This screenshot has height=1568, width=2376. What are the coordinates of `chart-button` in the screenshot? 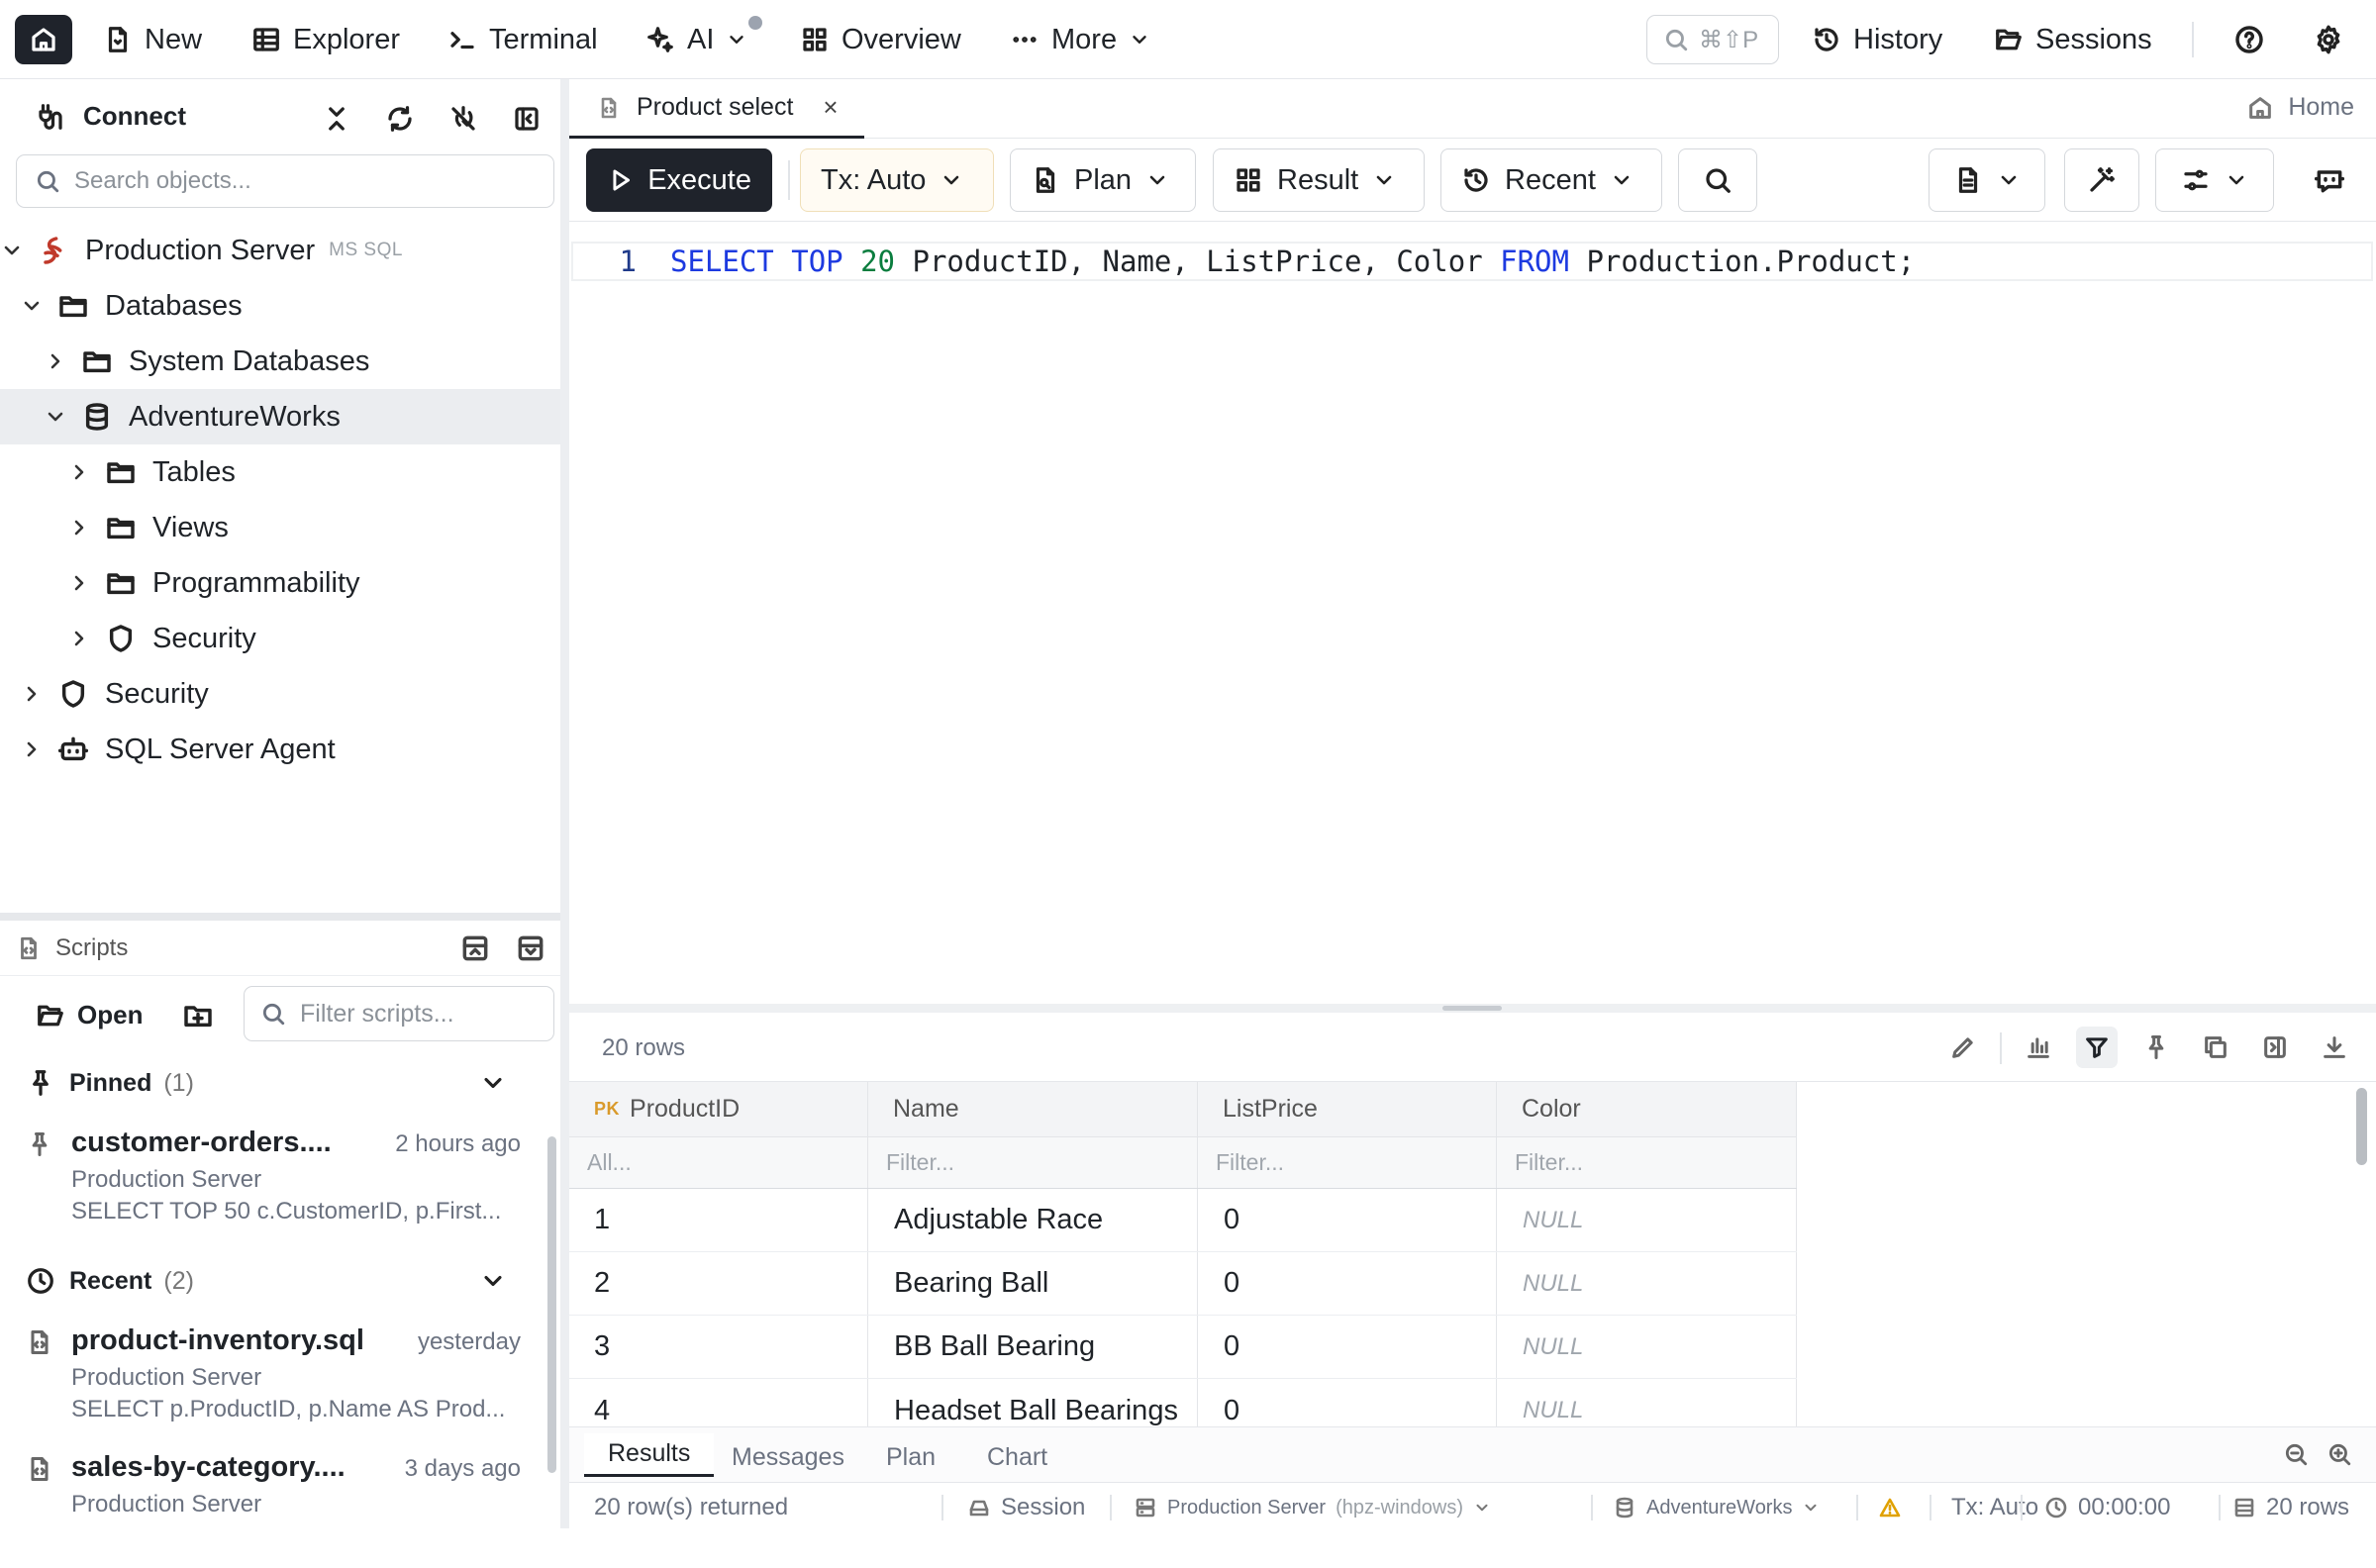 It's located at (2038, 1047).